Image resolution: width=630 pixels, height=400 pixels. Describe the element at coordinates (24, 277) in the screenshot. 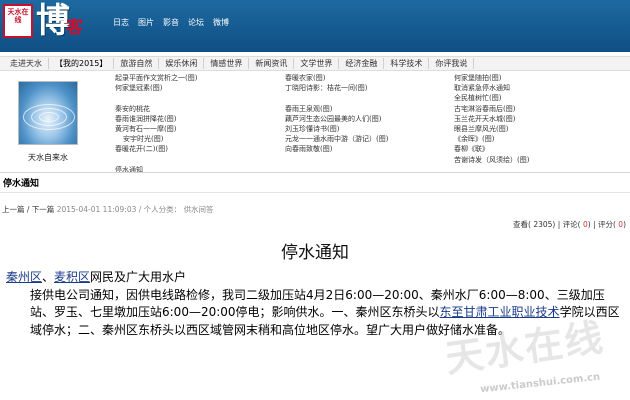

I see `link-qinzhou: 秦州区` at that location.